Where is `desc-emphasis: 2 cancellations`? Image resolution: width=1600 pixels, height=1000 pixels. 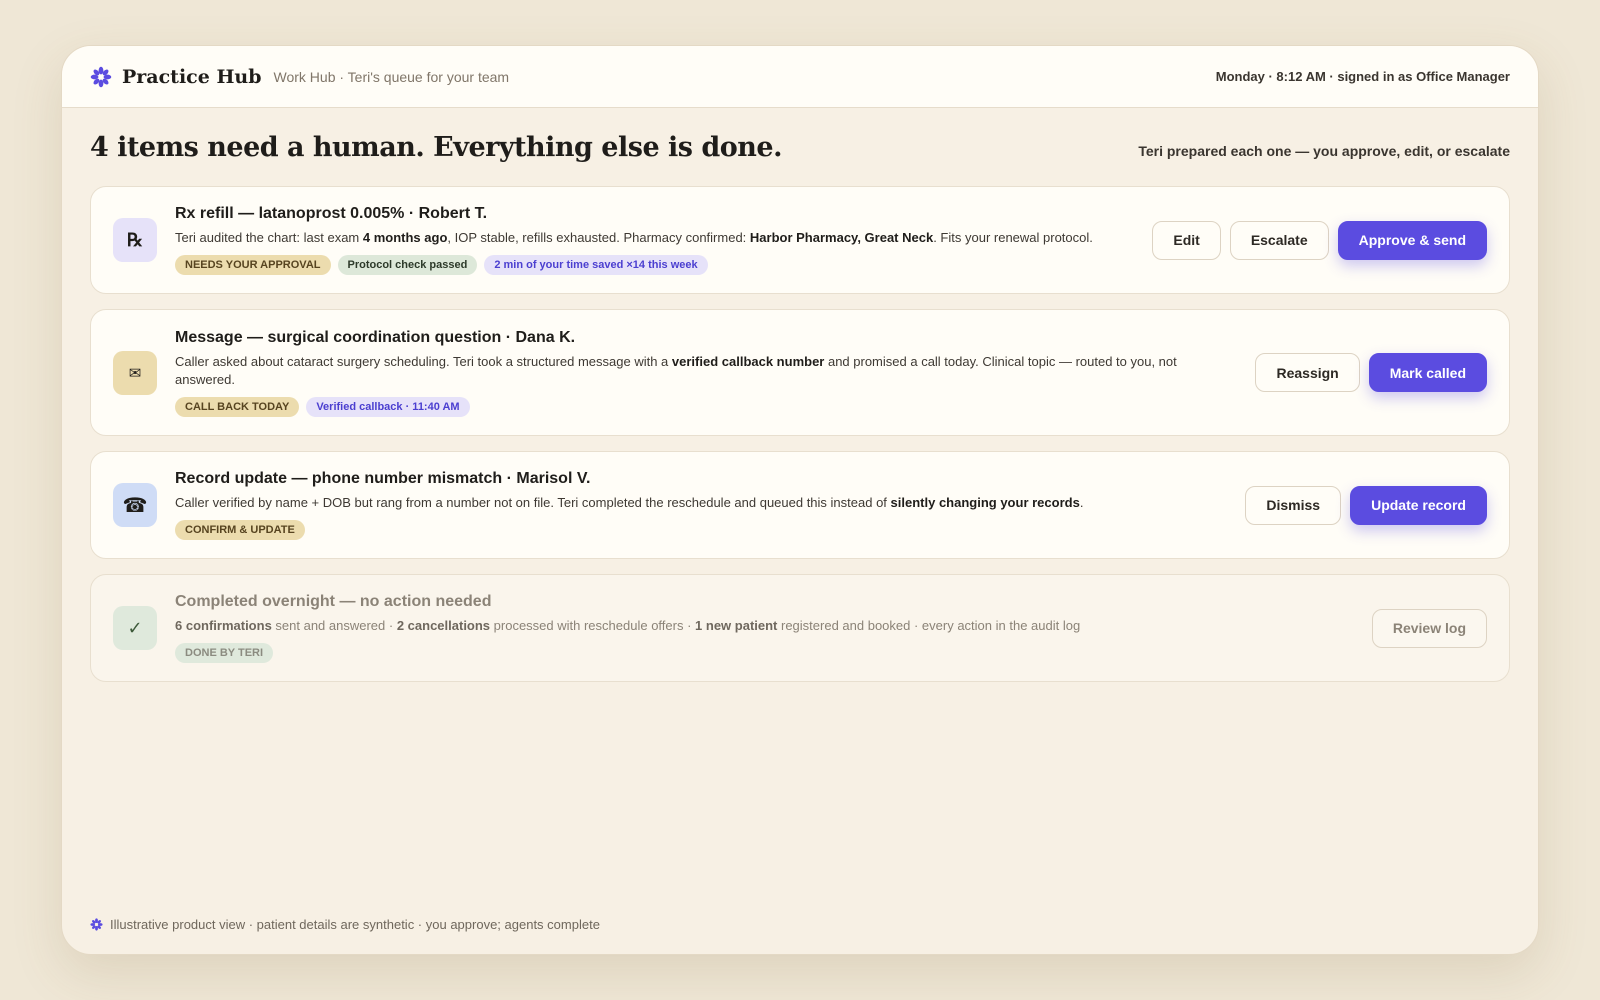
desc-emphasis: 2 cancellations is located at coordinates (443, 625).